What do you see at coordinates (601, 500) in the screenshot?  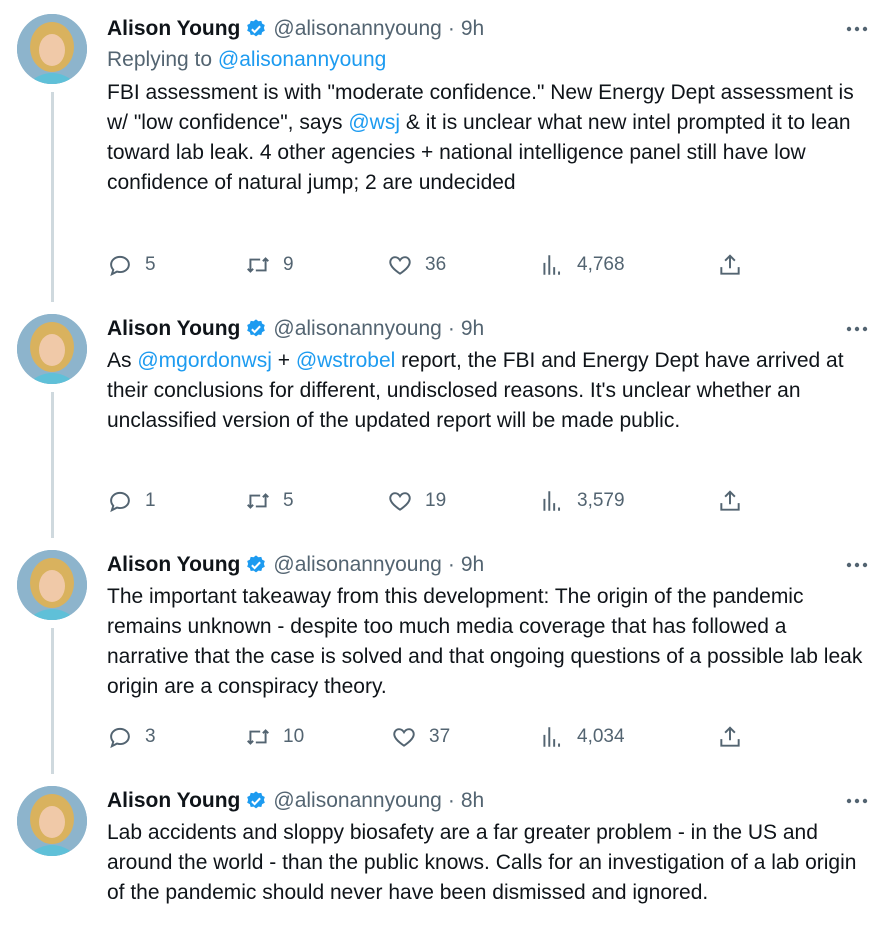 I see `views-count: 3,579` at bounding box center [601, 500].